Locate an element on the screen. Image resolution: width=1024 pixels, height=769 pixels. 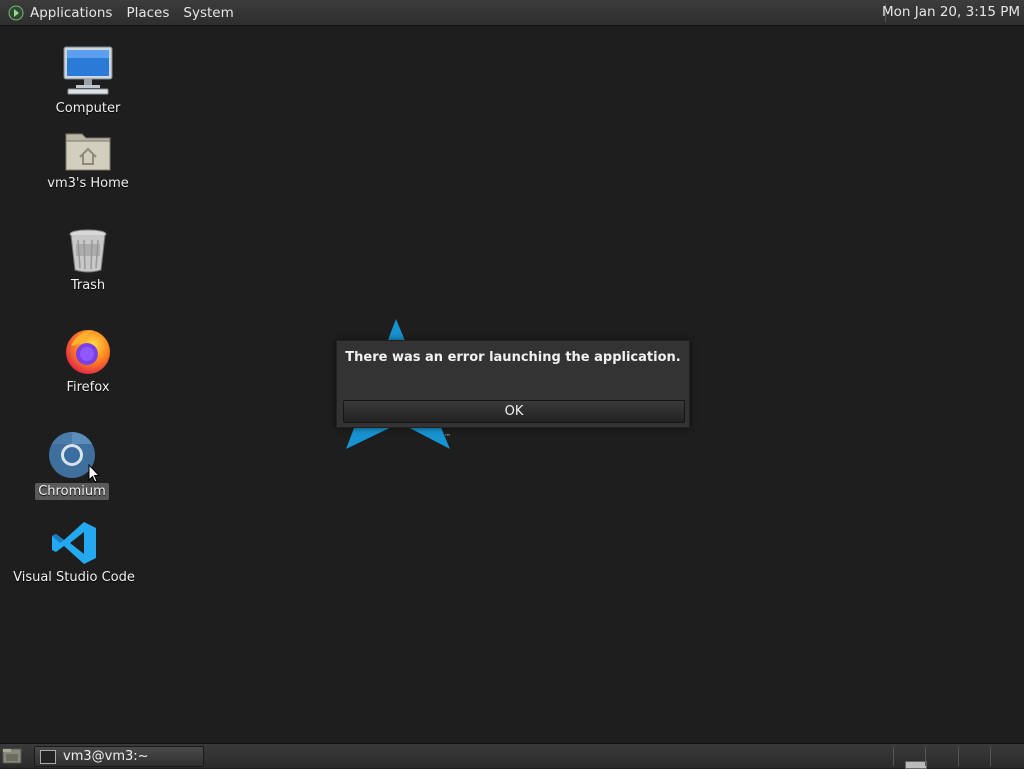
home-folder-icon is located at coordinates (88, 152).